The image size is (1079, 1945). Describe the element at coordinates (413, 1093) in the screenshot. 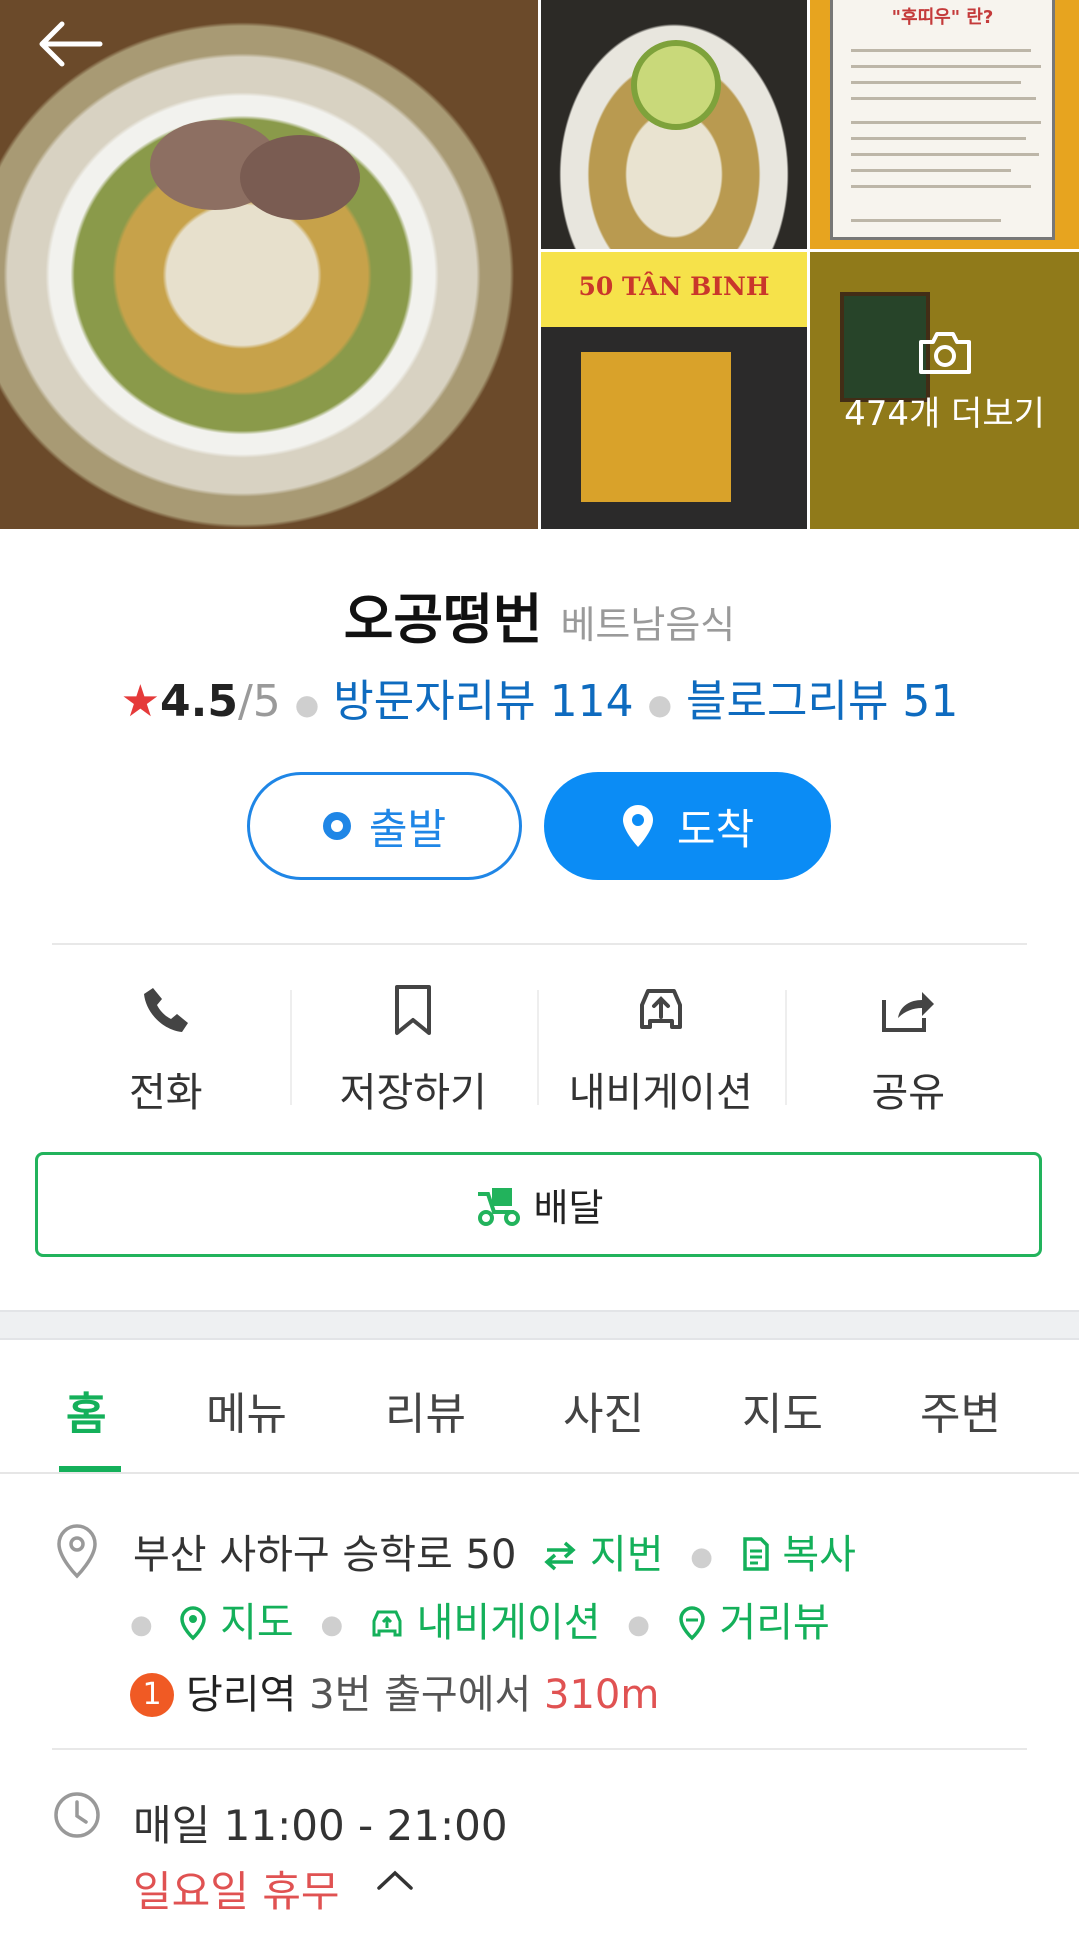

I see `save-label: 저장하기` at that location.